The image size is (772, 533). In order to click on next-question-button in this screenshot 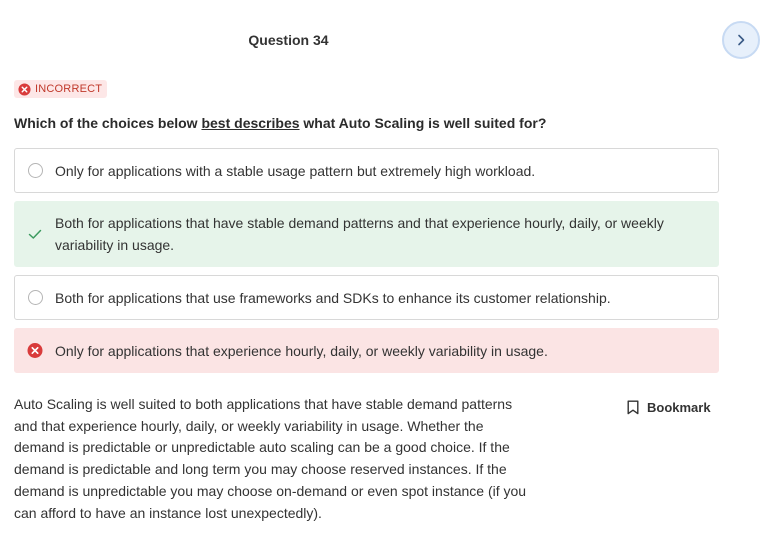, I will do `click(741, 40)`.